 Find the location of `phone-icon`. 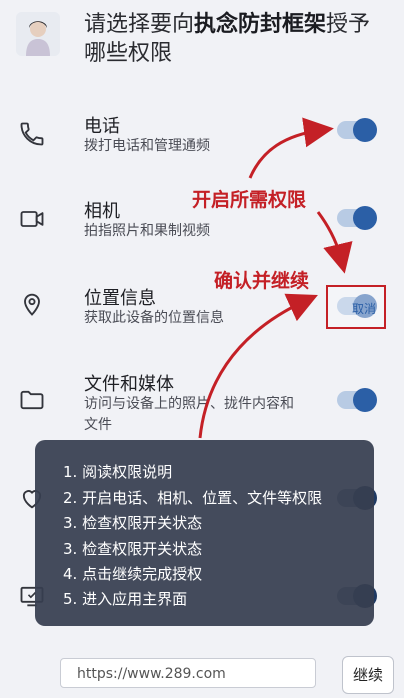

phone-icon is located at coordinates (32, 134).